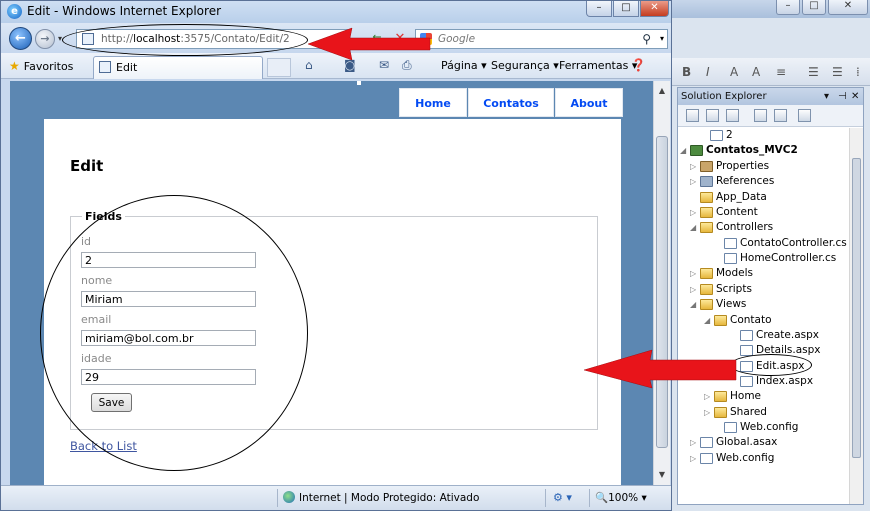 This screenshot has width=870, height=511. Describe the element at coordinates (756, 72) in the screenshot. I see `highlight-icon: A` at that location.